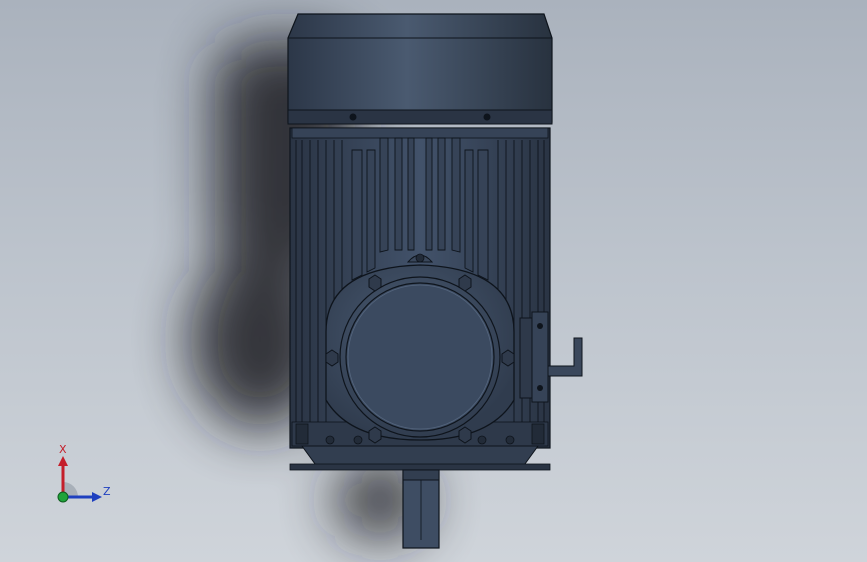 The height and width of the screenshot is (562, 867). What do you see at coordinates (420, 458) in the screenshot?
I see `base-plate` at bounding box center [420, 458].